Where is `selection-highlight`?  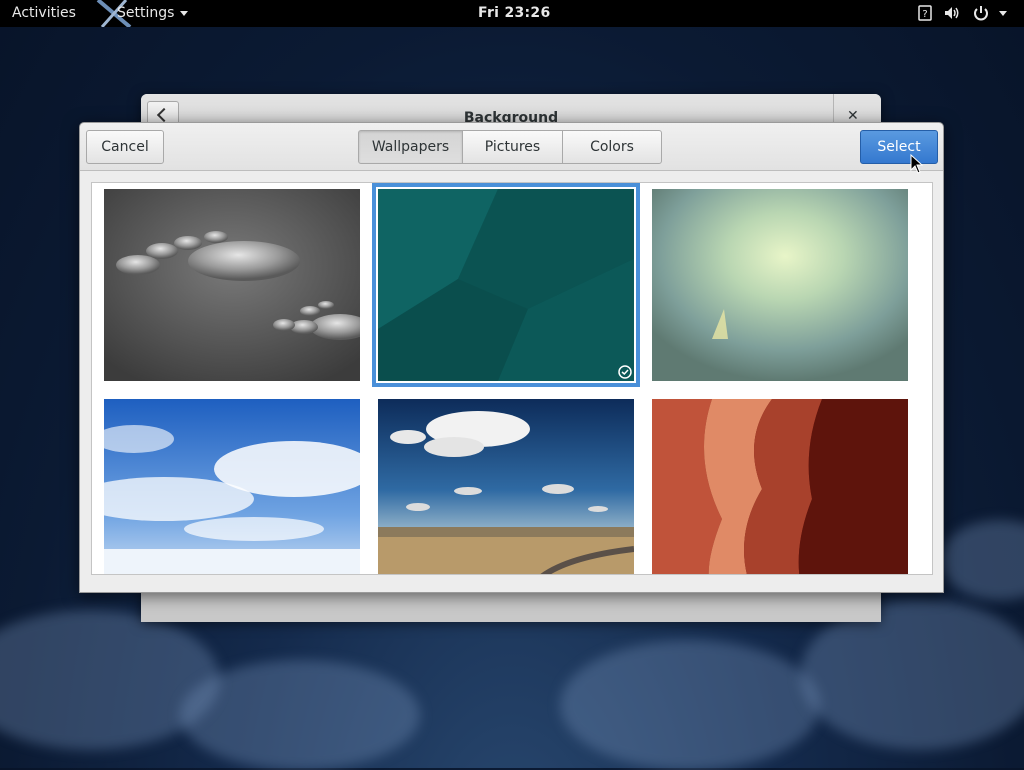 selection-highlight is located at coordinates (506, 285).